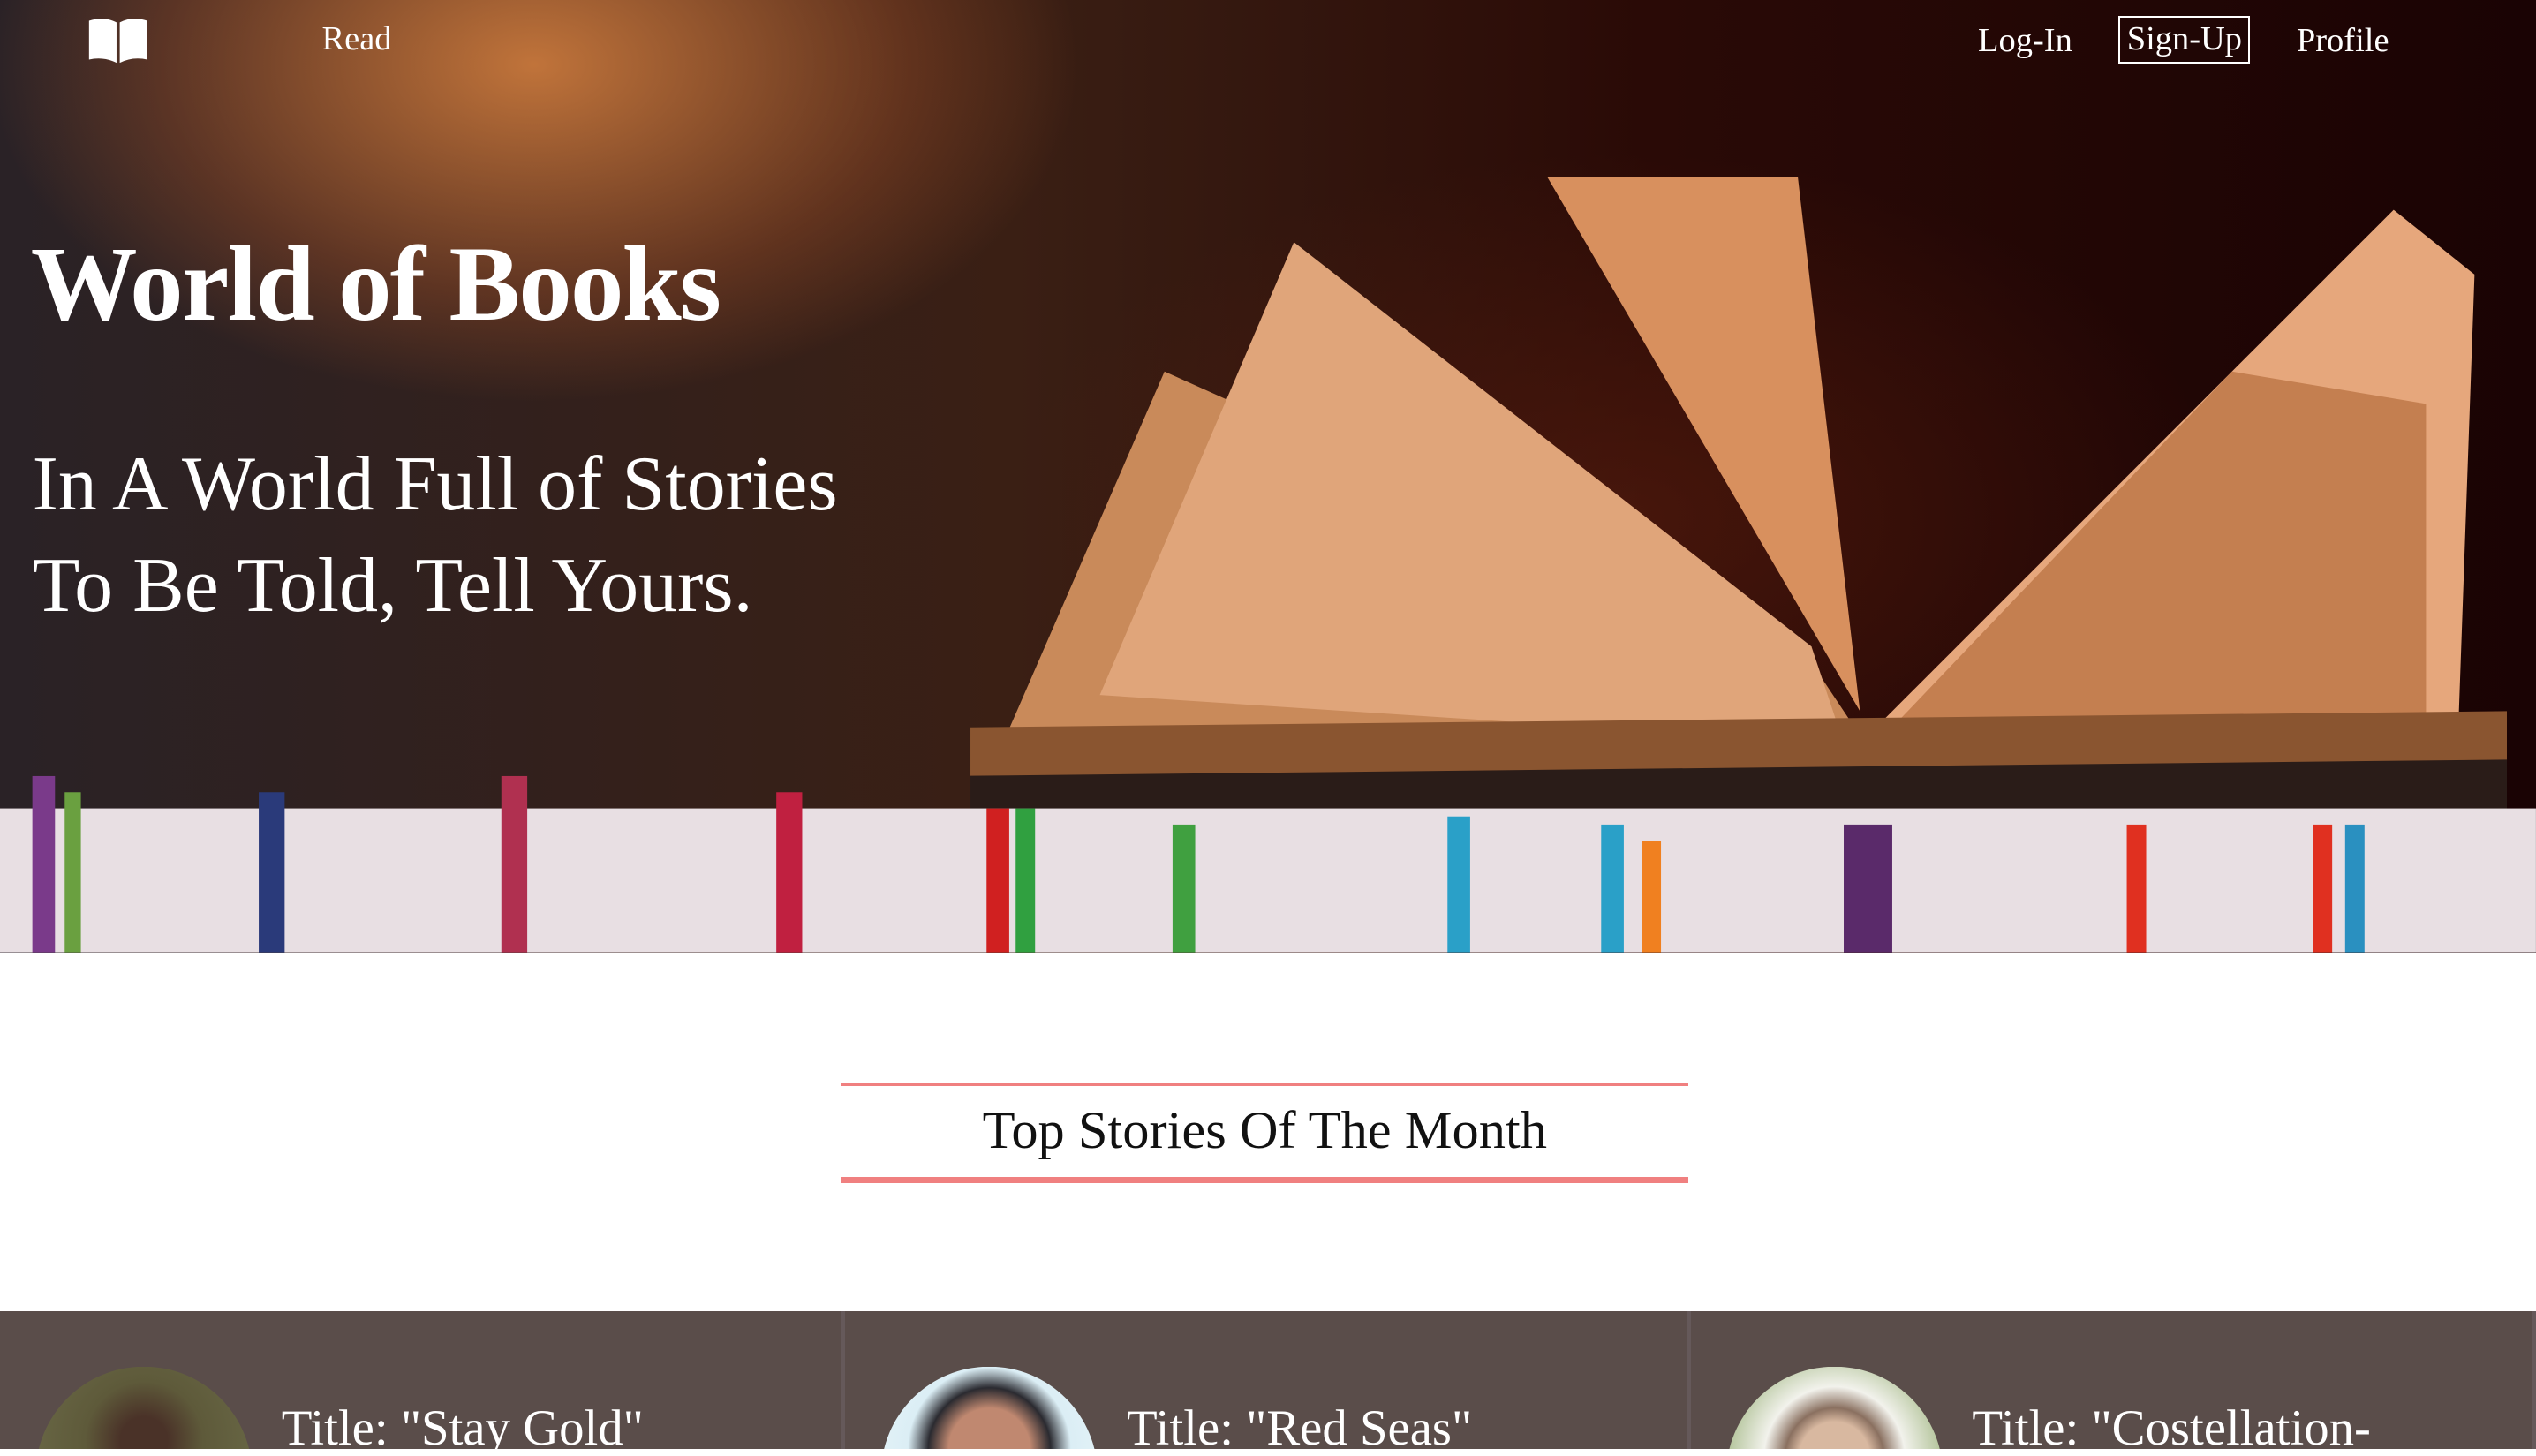 The height and width of the screenshot is (1456, 2536). What do you see at coordinates (423, 1383) in the screenshot?
I see `story-card: Title: "Stay Gold"` at bounding box center [423, 1383].